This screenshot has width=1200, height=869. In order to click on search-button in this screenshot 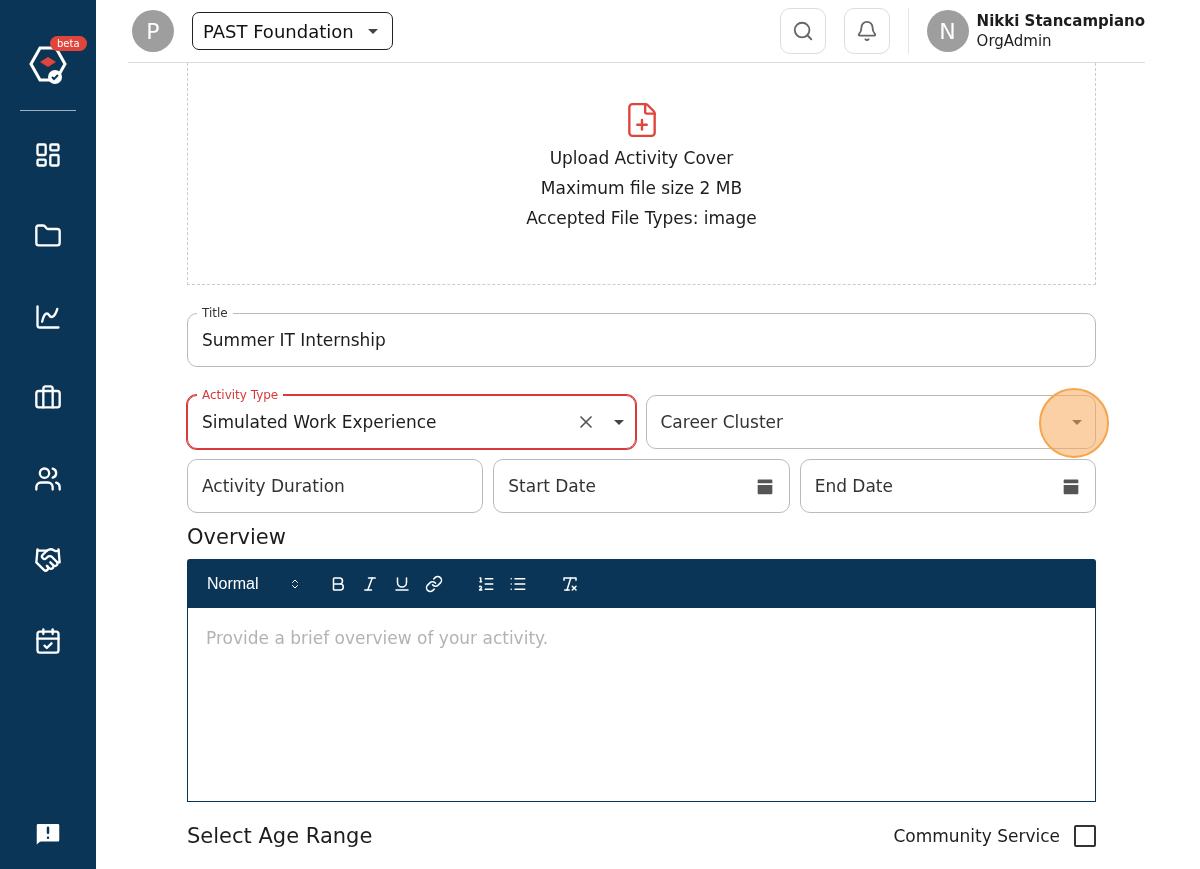, I will do `click(802, 31)`.